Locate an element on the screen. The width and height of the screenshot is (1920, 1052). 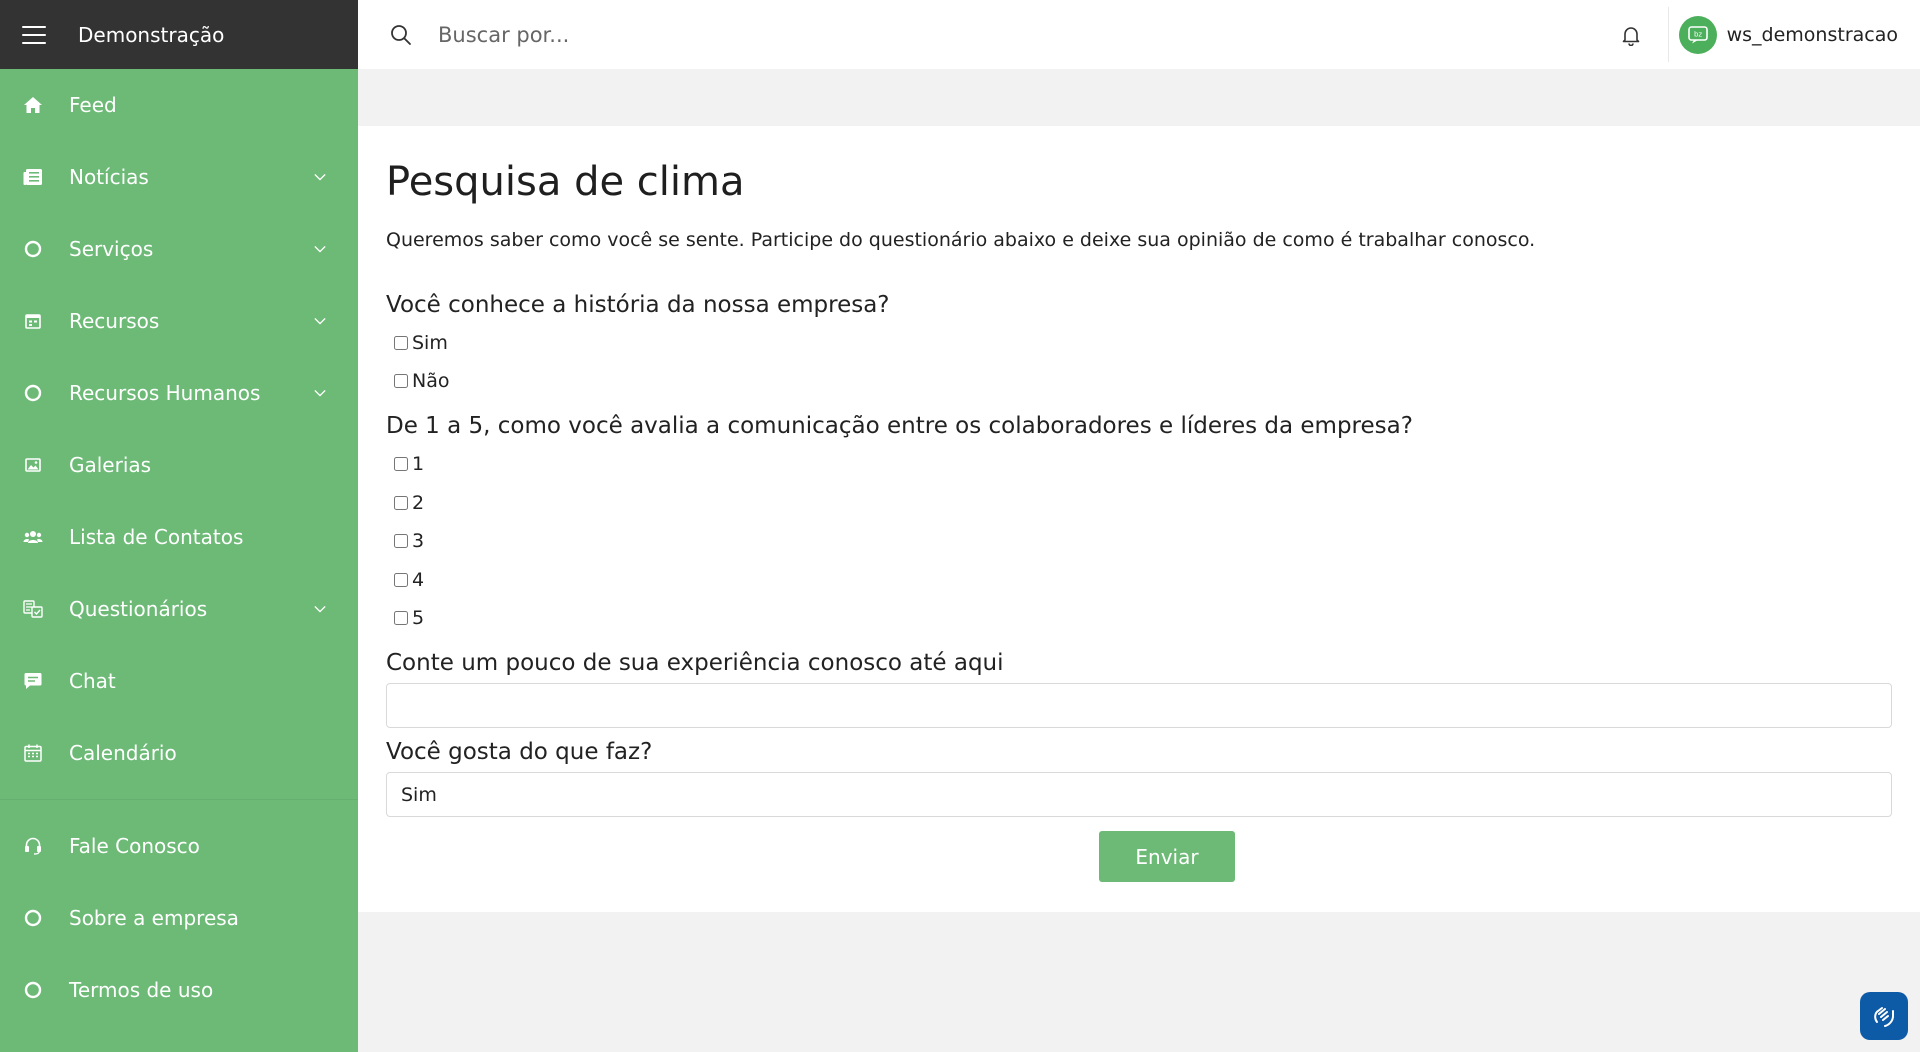
search-icon is located at coordinates (401, 35).